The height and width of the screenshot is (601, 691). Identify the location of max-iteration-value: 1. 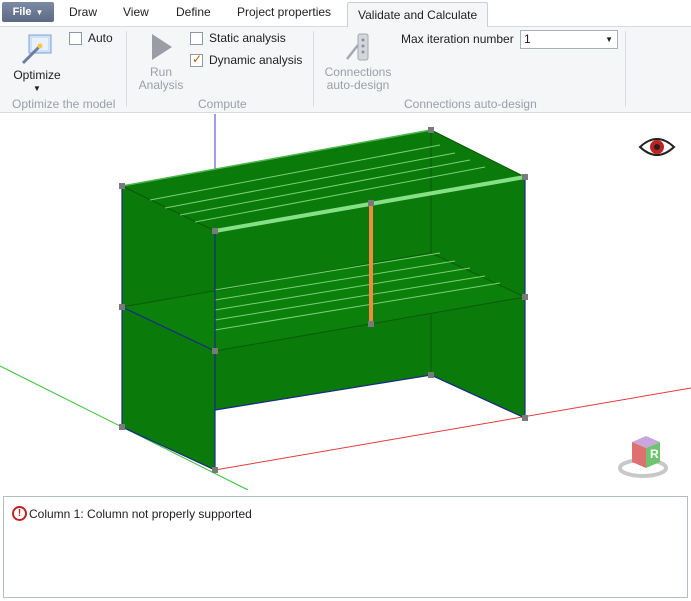
(527, 39).